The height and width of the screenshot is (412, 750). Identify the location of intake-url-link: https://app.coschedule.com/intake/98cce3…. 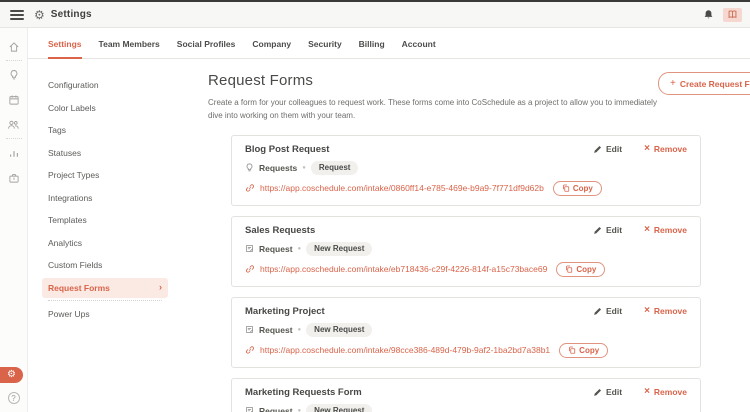
(405, 350).